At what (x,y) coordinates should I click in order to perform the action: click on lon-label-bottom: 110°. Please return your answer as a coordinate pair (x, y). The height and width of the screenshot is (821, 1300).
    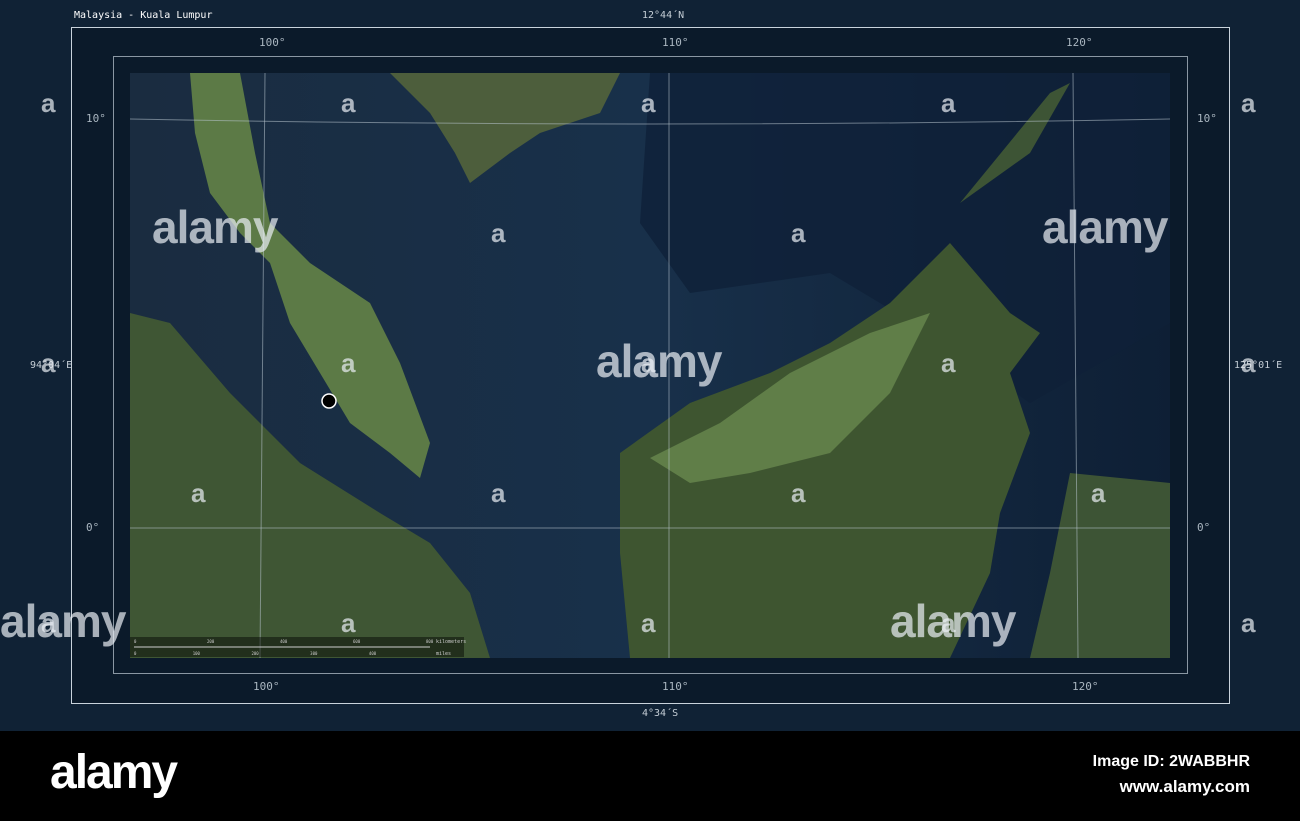
    Looking at the image, I should click on (675, 686).